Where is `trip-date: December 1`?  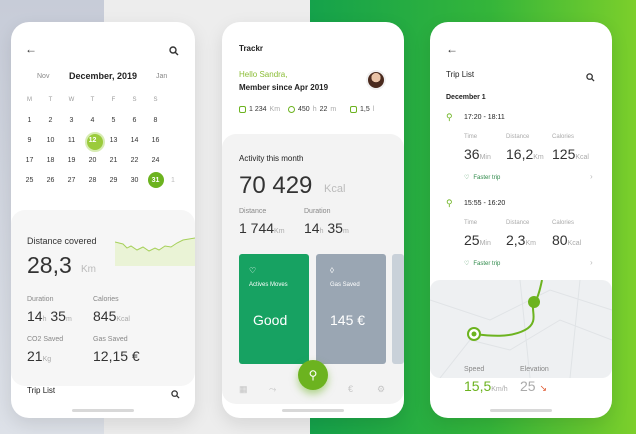 trip-date: December 1 is located at coordinates (466, 97).